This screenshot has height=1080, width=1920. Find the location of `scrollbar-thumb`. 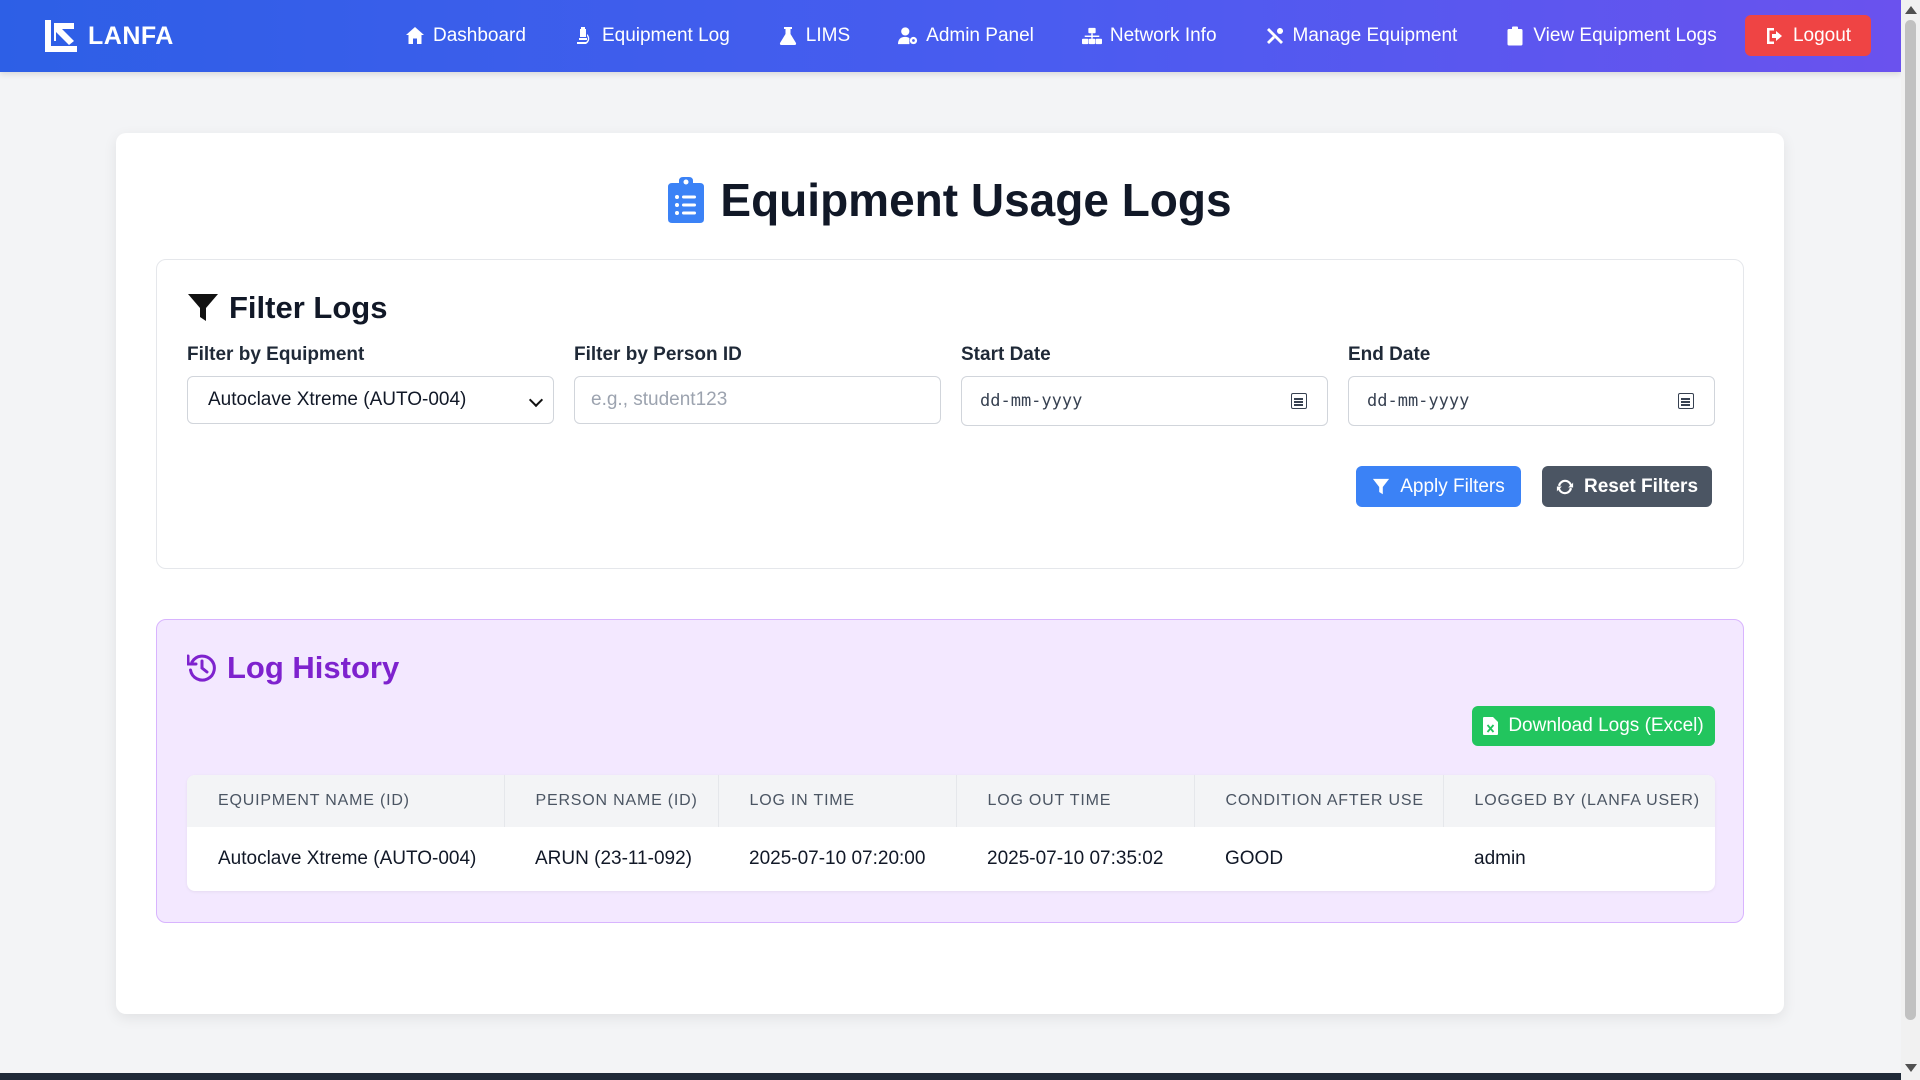

scrollbar-thumb is located at coordinates (1910, 520).